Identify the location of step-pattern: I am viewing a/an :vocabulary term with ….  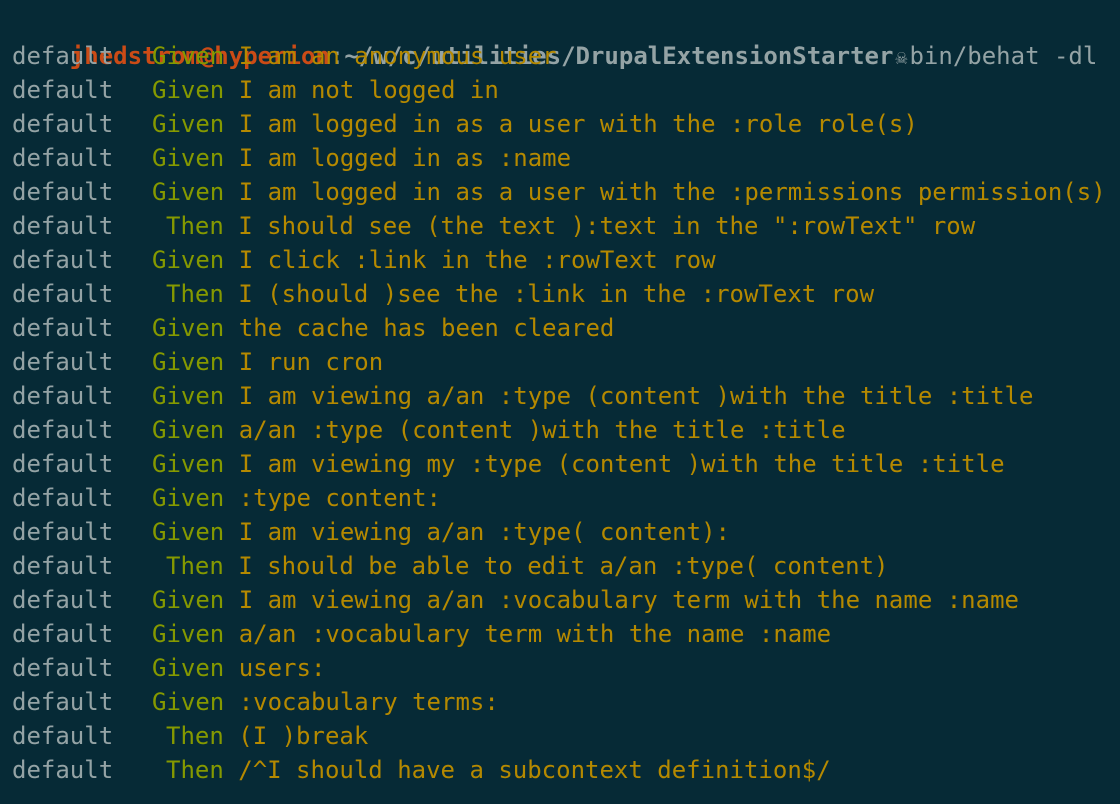
(628, 600).